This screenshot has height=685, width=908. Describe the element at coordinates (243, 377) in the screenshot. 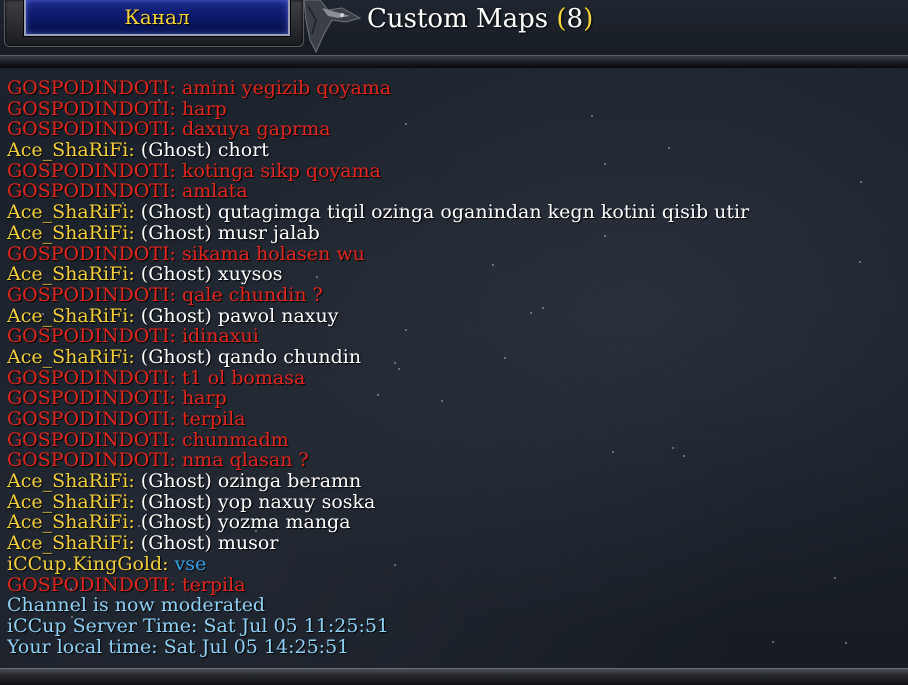

I see `chat-text: t1 ol bomasa` at that location.